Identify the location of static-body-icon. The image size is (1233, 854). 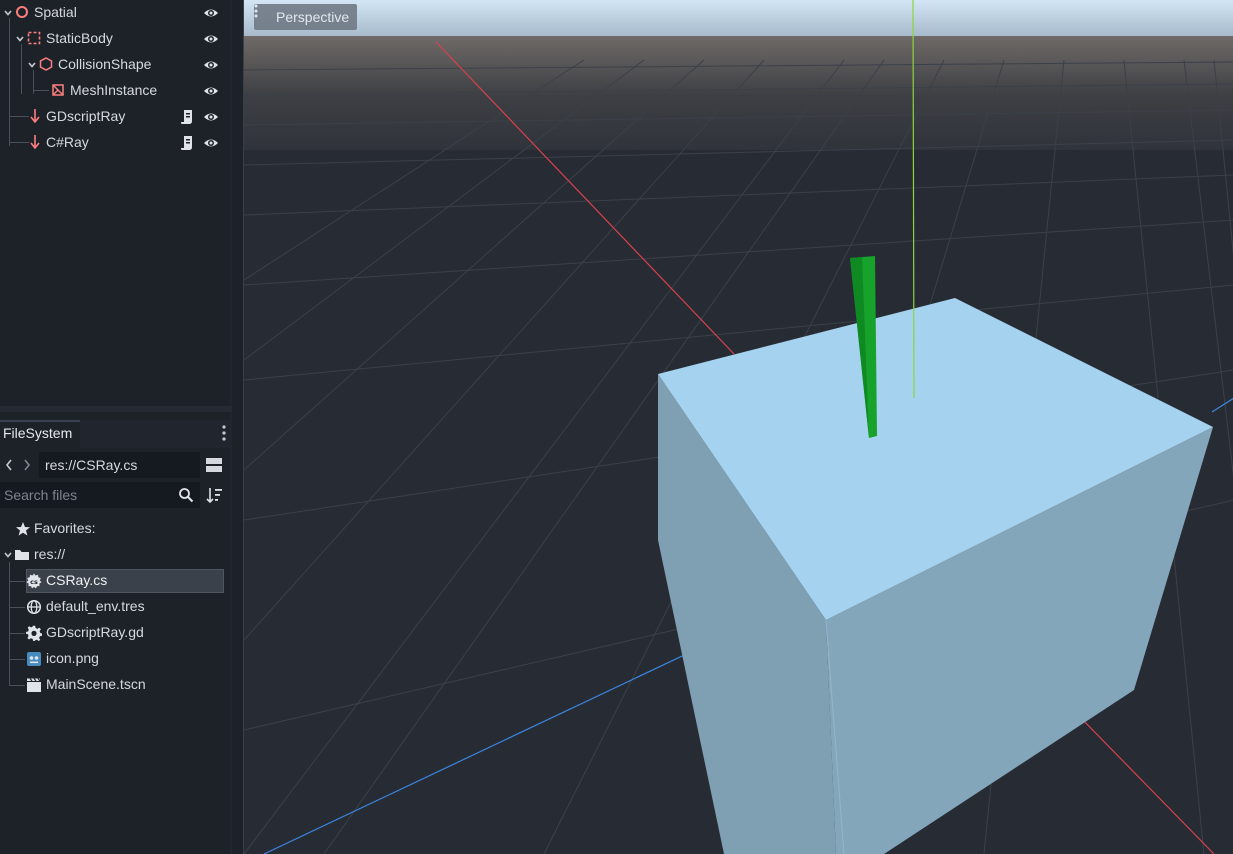
(34, 38).